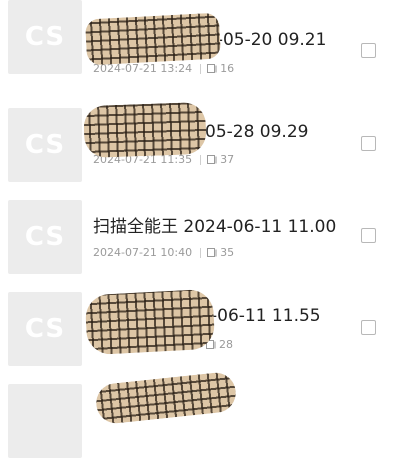  What do you see at coordinates (227, 68) in the screenshot?
I see `page-count: 16` at bounding box center [227, 68].